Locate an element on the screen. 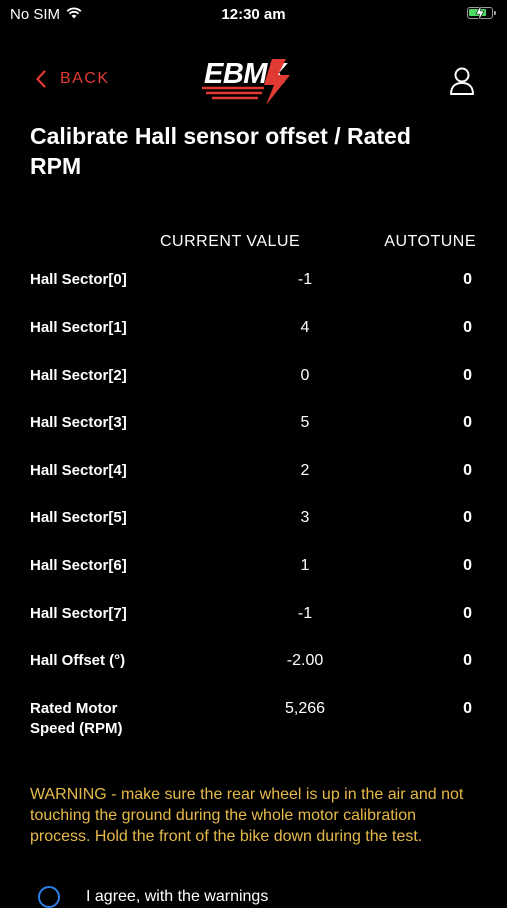  user-icon is located at coordinates (462, 81).